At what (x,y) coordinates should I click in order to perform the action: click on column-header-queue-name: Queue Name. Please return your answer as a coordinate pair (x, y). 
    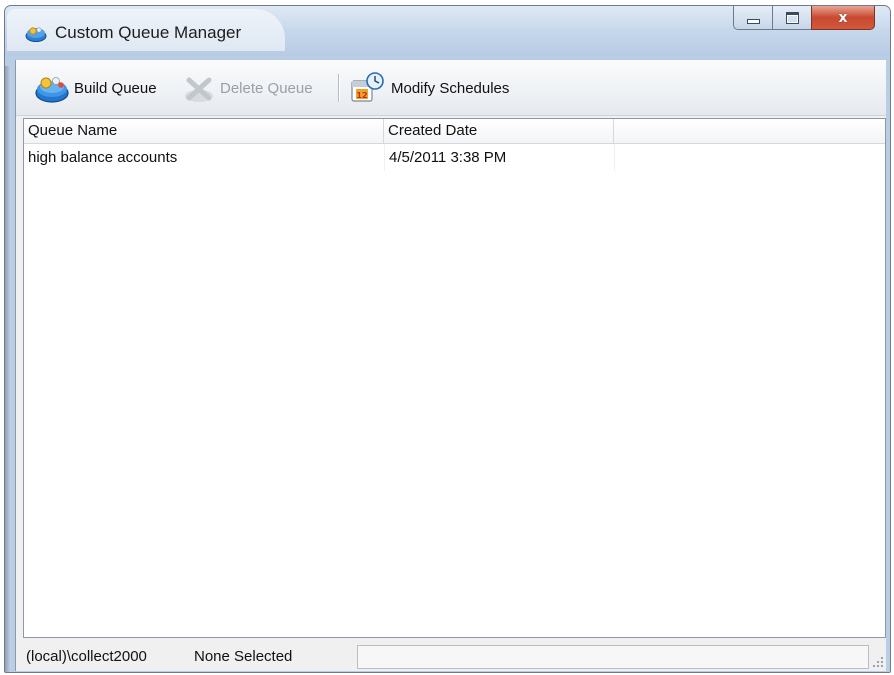
    Looking at the image, I should click on (204, 131).